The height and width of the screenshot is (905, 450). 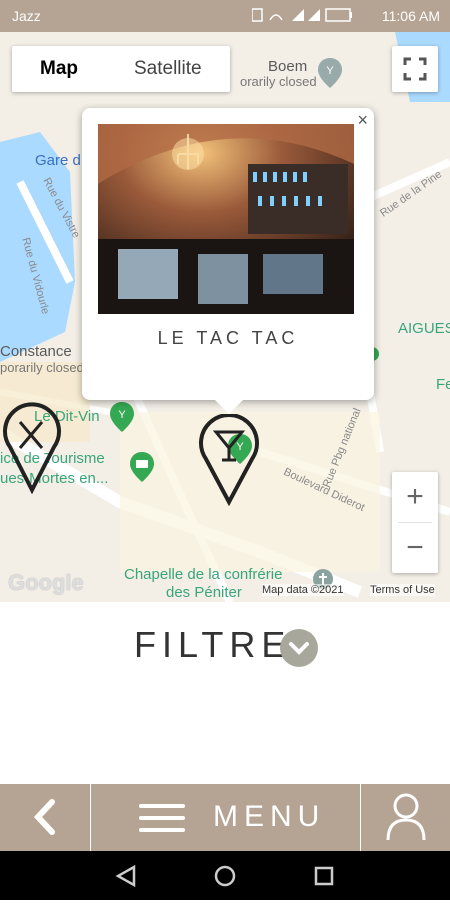 I want to click on recents-square-icon, so click(x=324, y=876).